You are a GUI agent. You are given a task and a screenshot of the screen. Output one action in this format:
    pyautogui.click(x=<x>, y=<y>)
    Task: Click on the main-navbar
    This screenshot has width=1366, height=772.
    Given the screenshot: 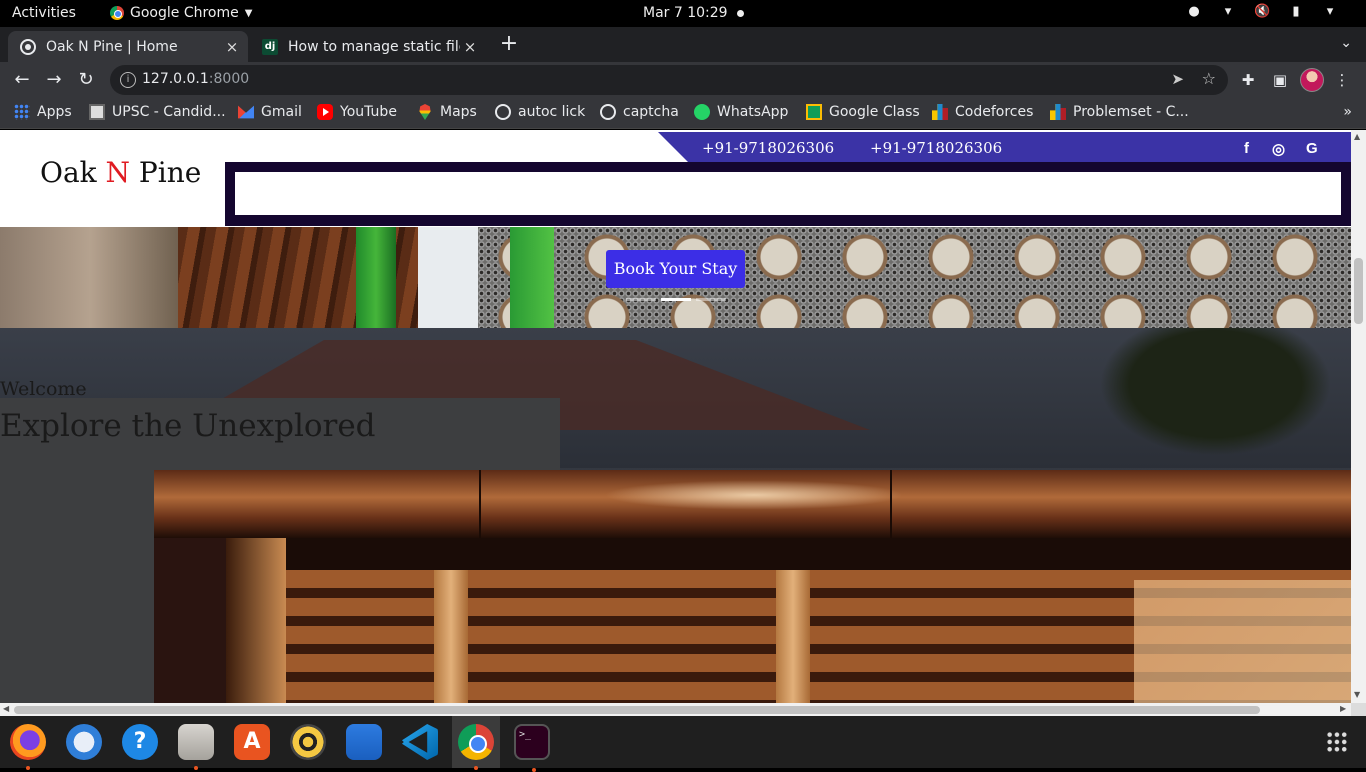 What is the action you would take?
    pyautogui.click(x=788, y=194)
    